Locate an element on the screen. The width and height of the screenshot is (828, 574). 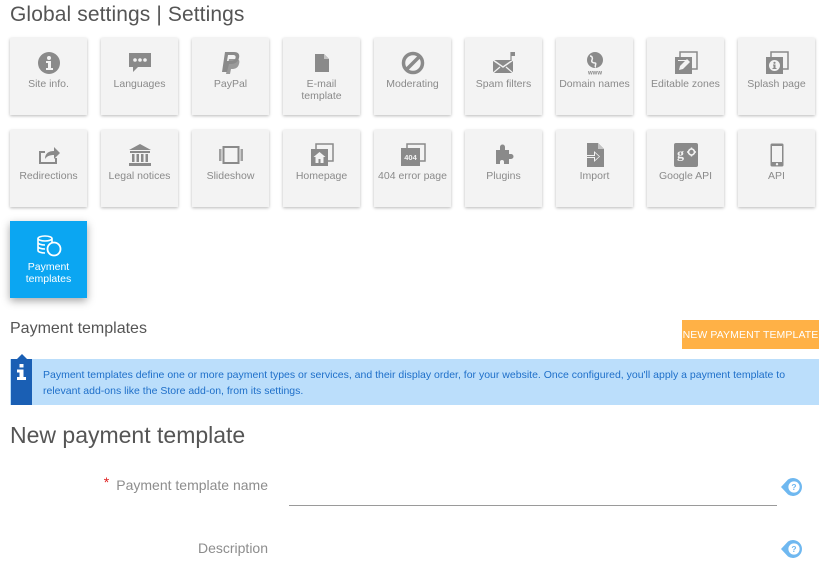
page-title: Global settings | Settings is located at coordinates (127, 14).